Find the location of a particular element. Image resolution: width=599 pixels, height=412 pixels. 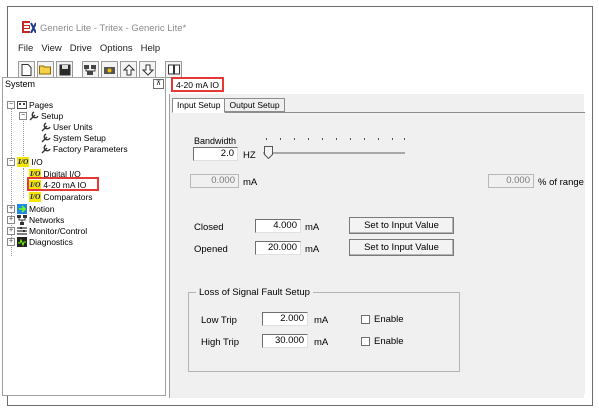

loss-of-signal-groupbox is located at coordinates (324, 332).